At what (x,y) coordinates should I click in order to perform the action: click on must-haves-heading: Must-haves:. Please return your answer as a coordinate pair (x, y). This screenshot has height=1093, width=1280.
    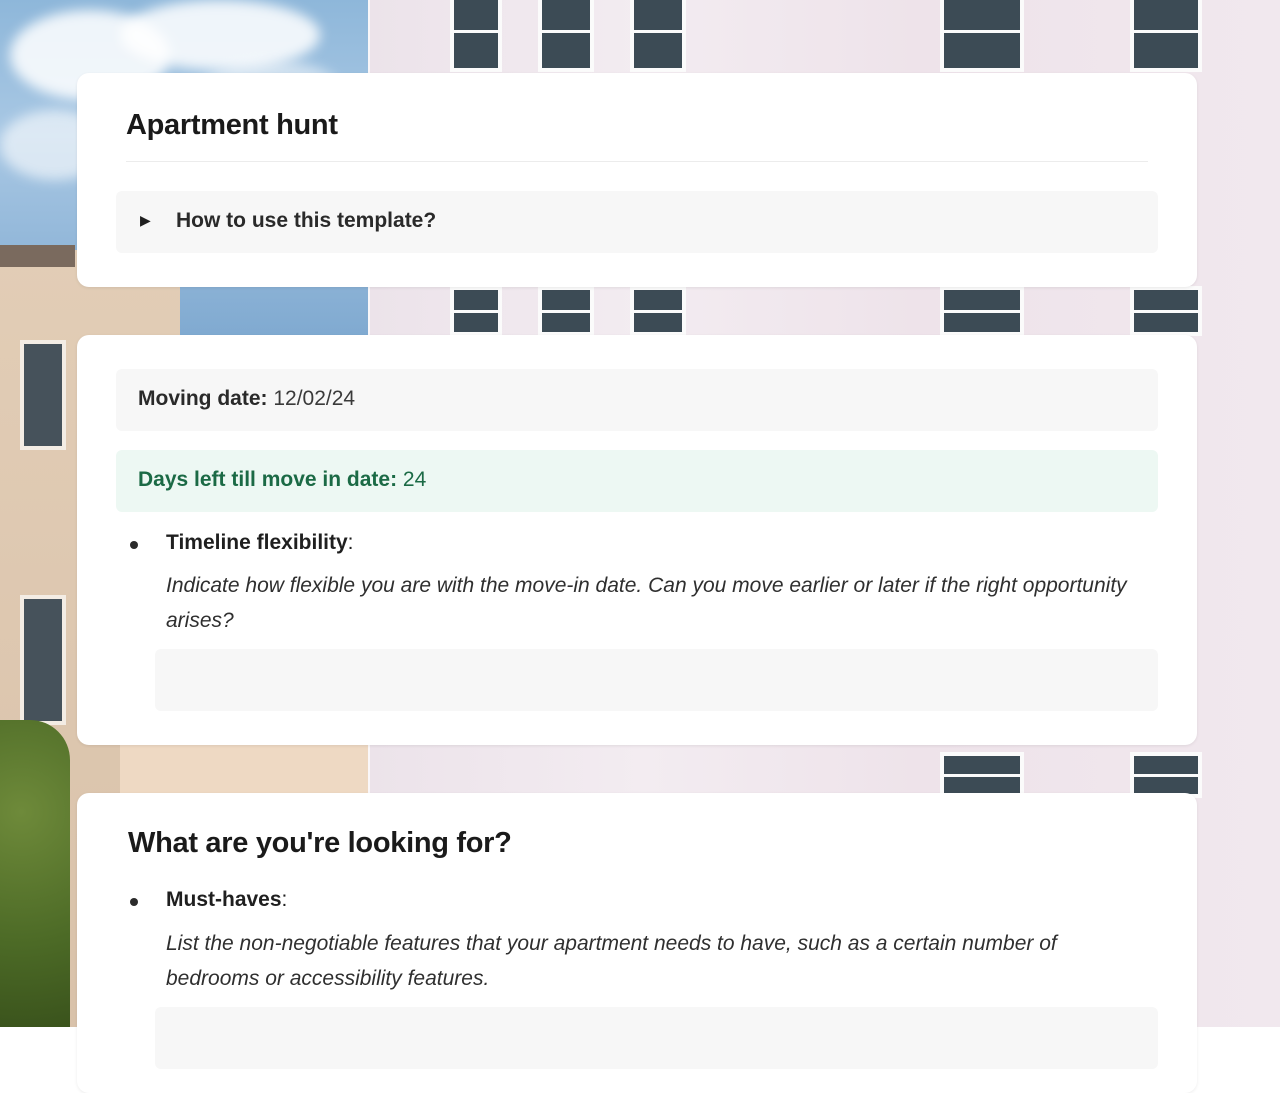
    Looking at the image, I should click on (227, 899).